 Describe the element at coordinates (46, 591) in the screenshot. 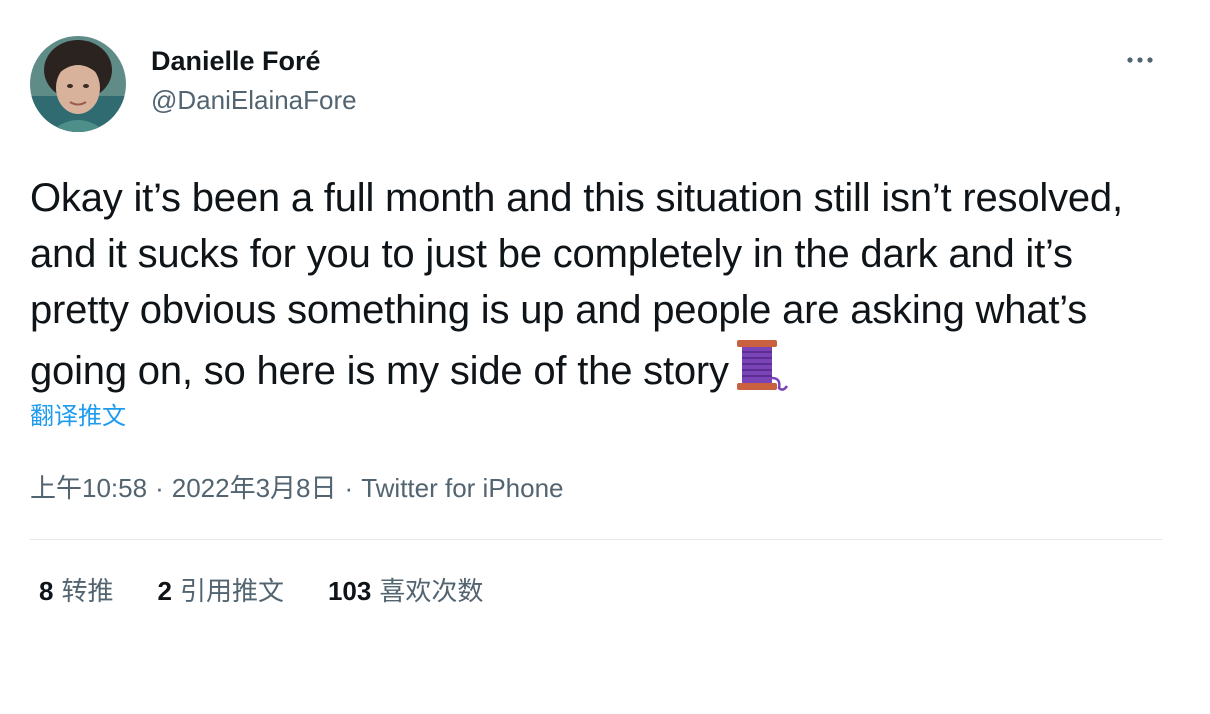

I see `retweets-count: 8` at that location.